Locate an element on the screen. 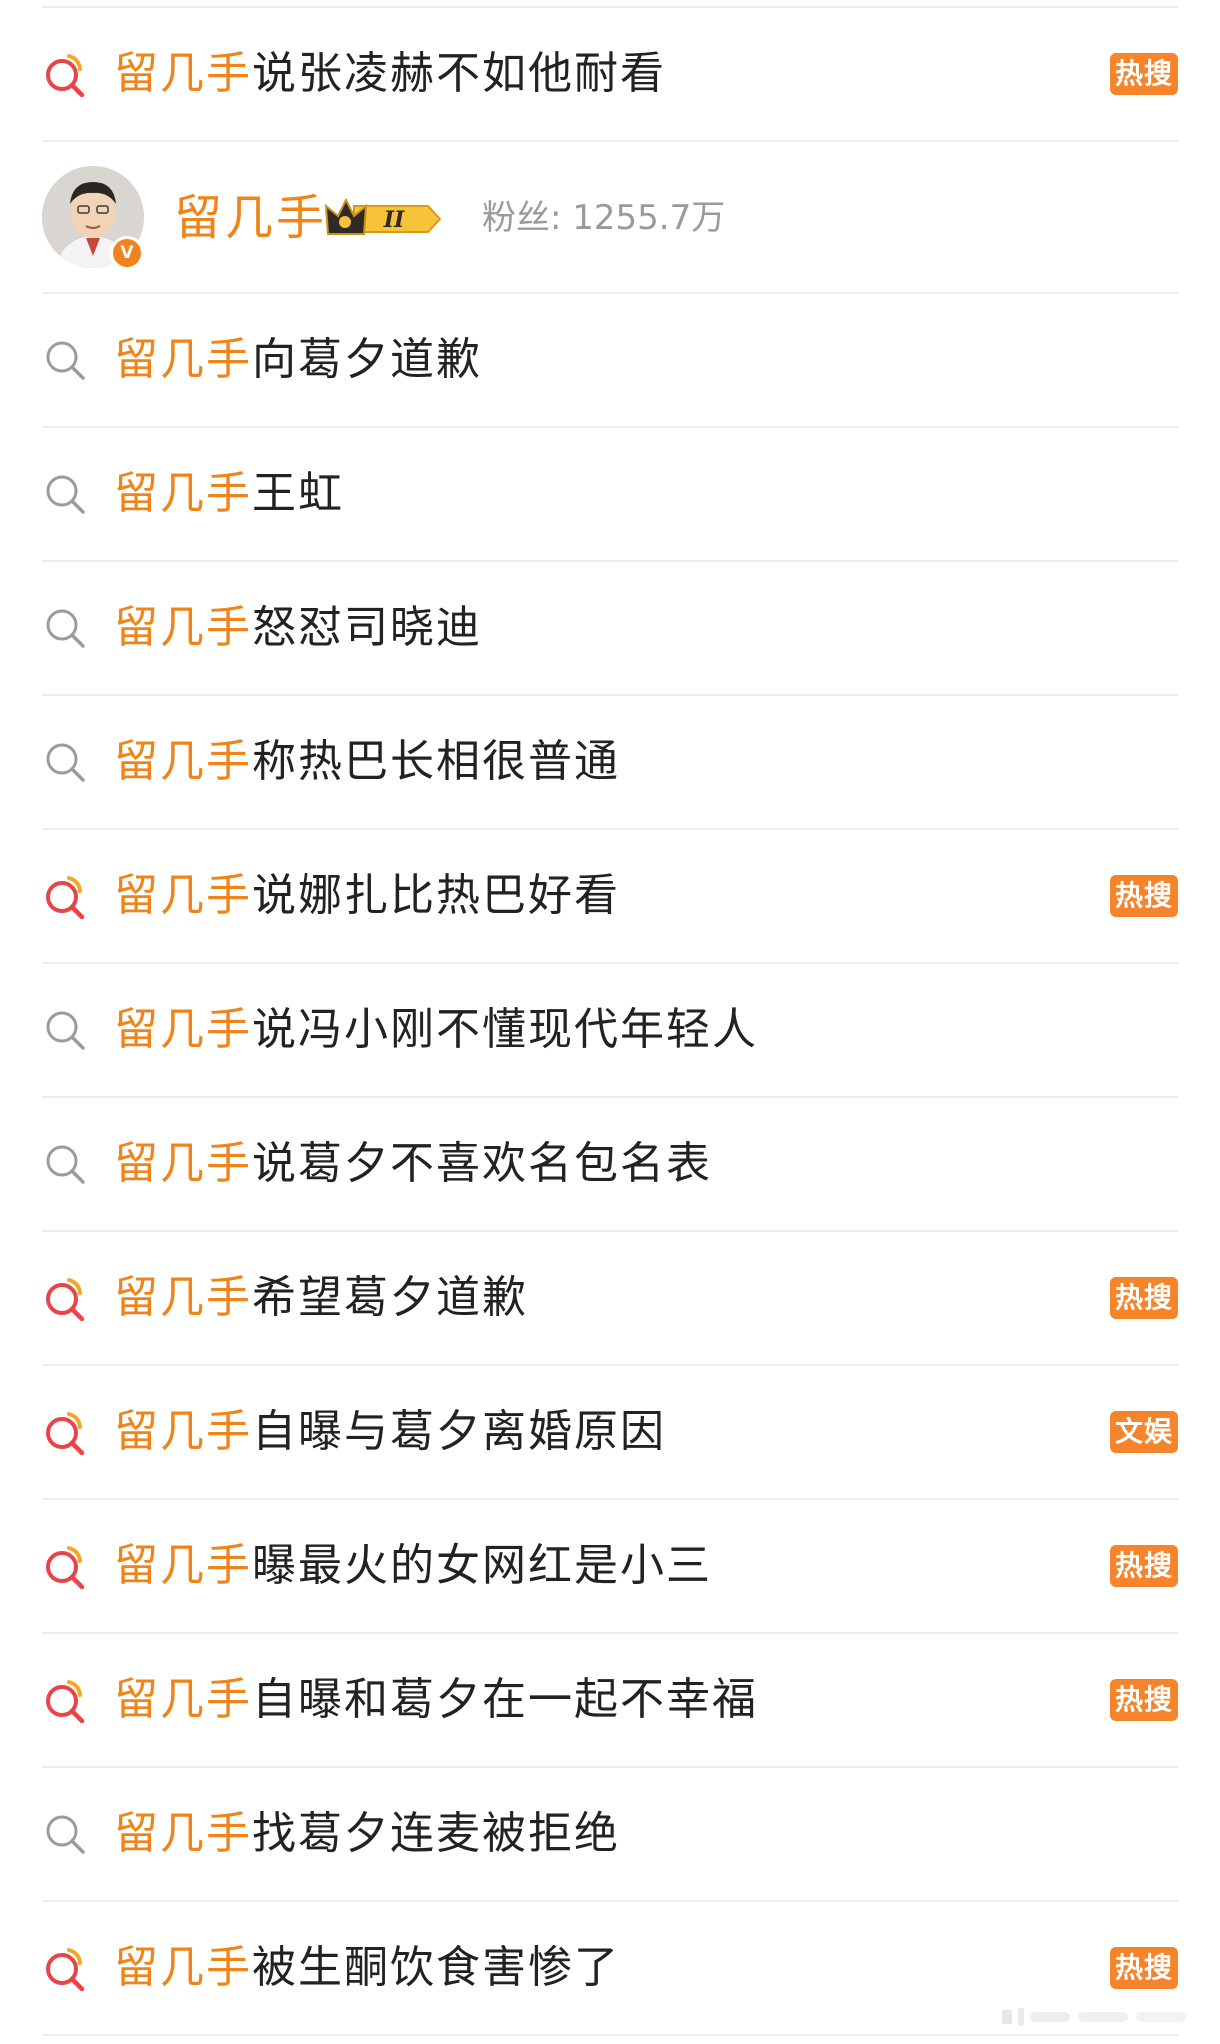 Image resolution: width=1220 pixels, height=2044 pixels. suggestion-text: 留几手希望葛夕道歉 is located at coordinates (321, 1298).